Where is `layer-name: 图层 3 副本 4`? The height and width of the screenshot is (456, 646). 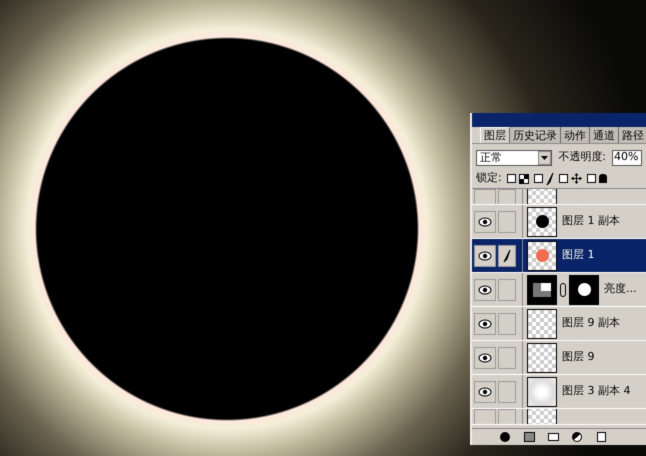
layer-name: 图层 3 副本 4 is located at coordinates (596, 391).